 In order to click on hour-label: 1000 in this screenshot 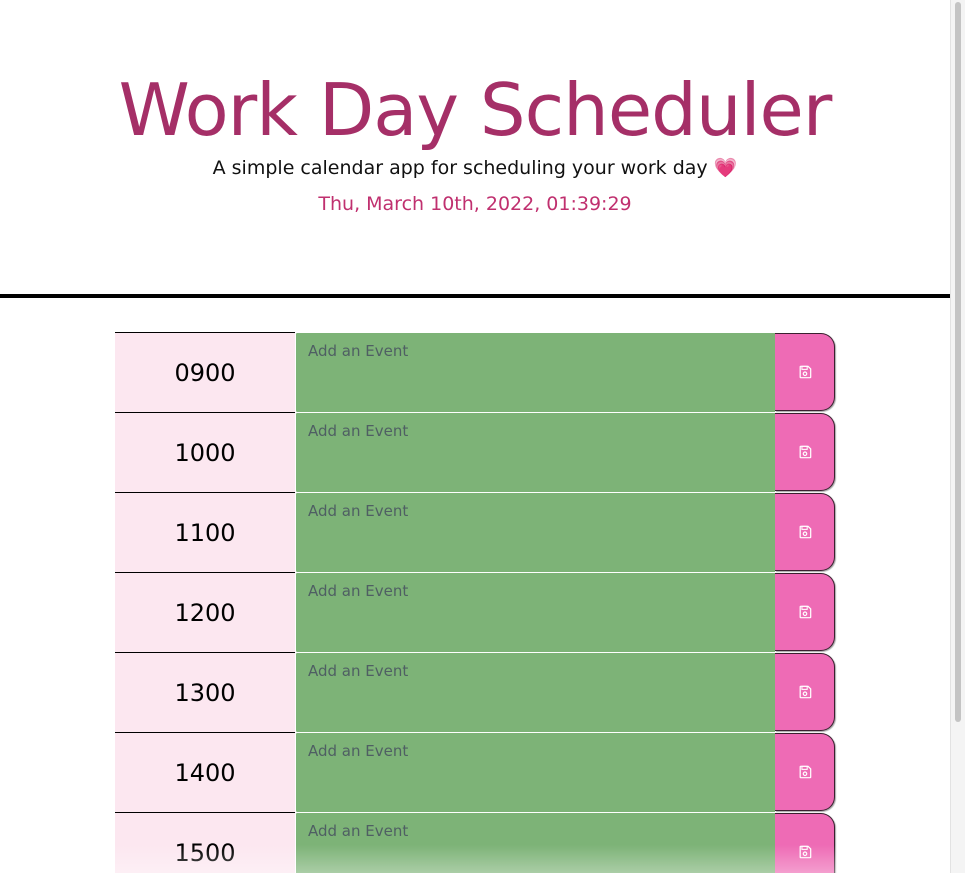, I will do `click(205, 452)`.